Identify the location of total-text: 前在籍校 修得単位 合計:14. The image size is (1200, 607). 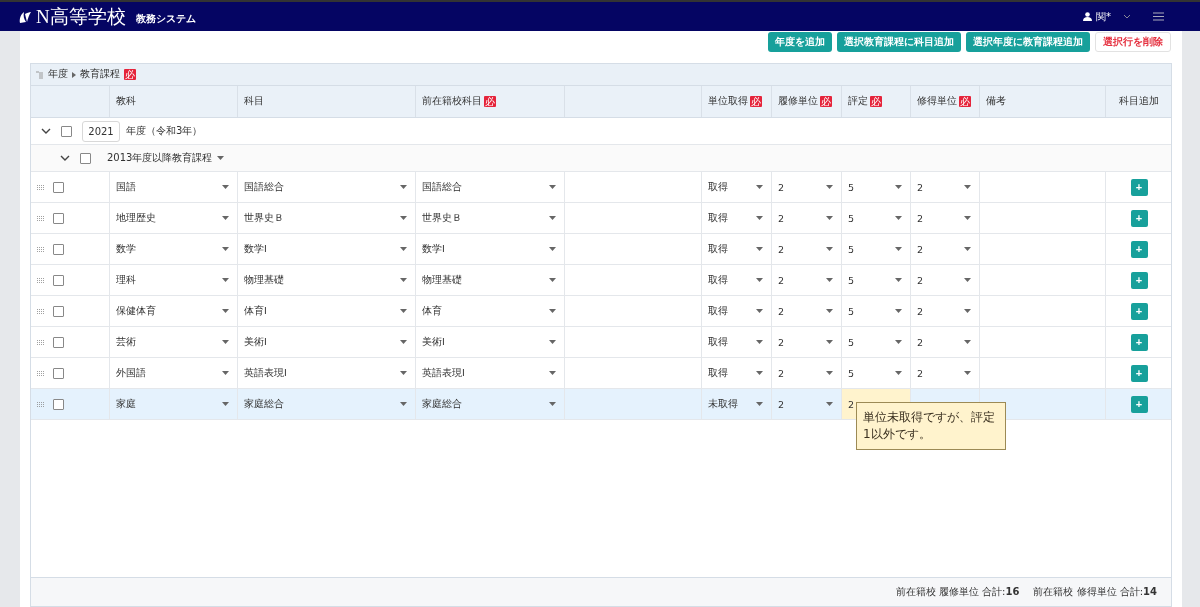
(1095, 592).